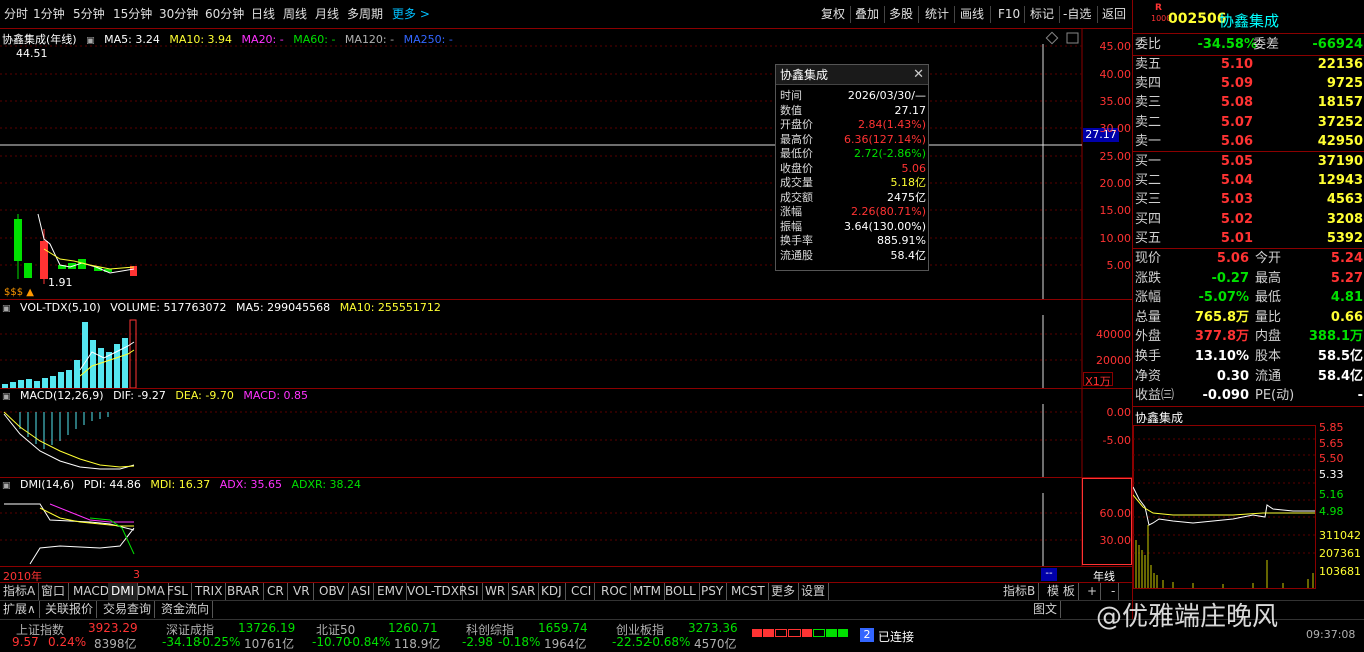 The image size is (1364, 652). Describe the element at coordinates (524, 591) in the screenshot. I see `indicator-tab: SAR` at that location.